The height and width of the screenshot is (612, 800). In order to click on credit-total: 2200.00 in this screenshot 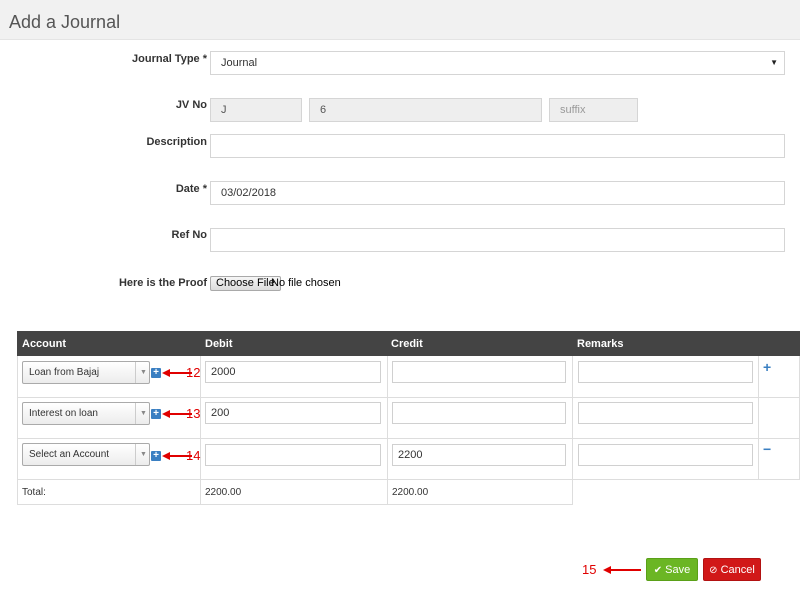, I will do `click(410, 492)`.